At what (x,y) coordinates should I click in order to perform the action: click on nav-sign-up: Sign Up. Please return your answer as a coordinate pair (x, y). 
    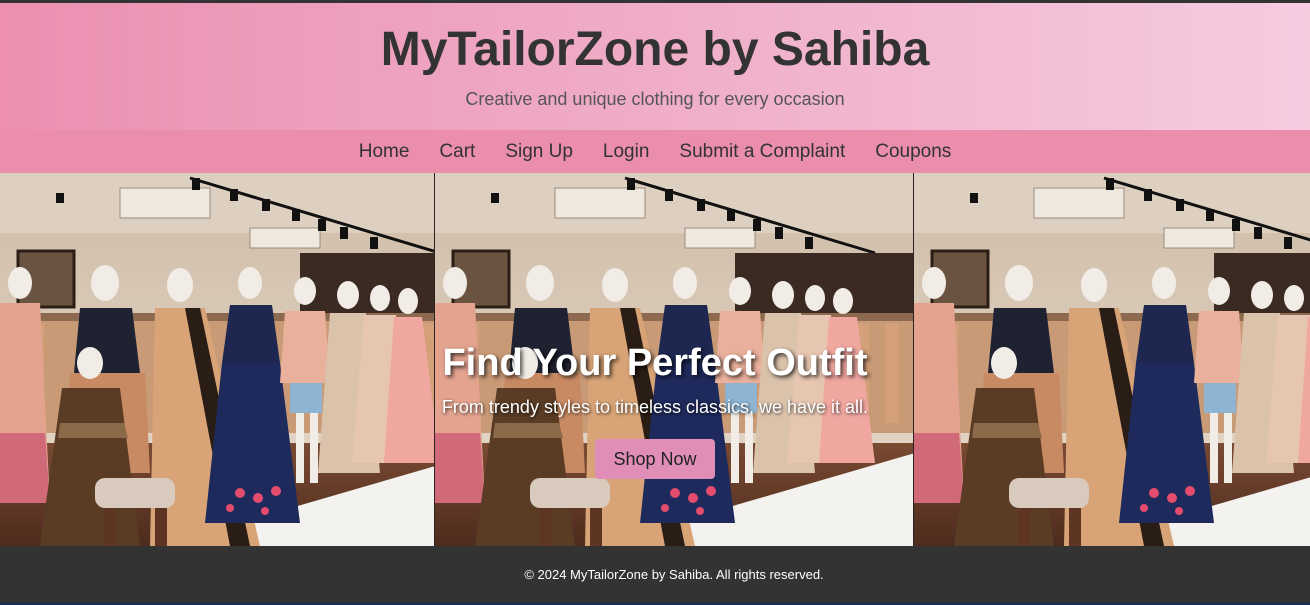
    Looking at the image, I should click on (539, 152).